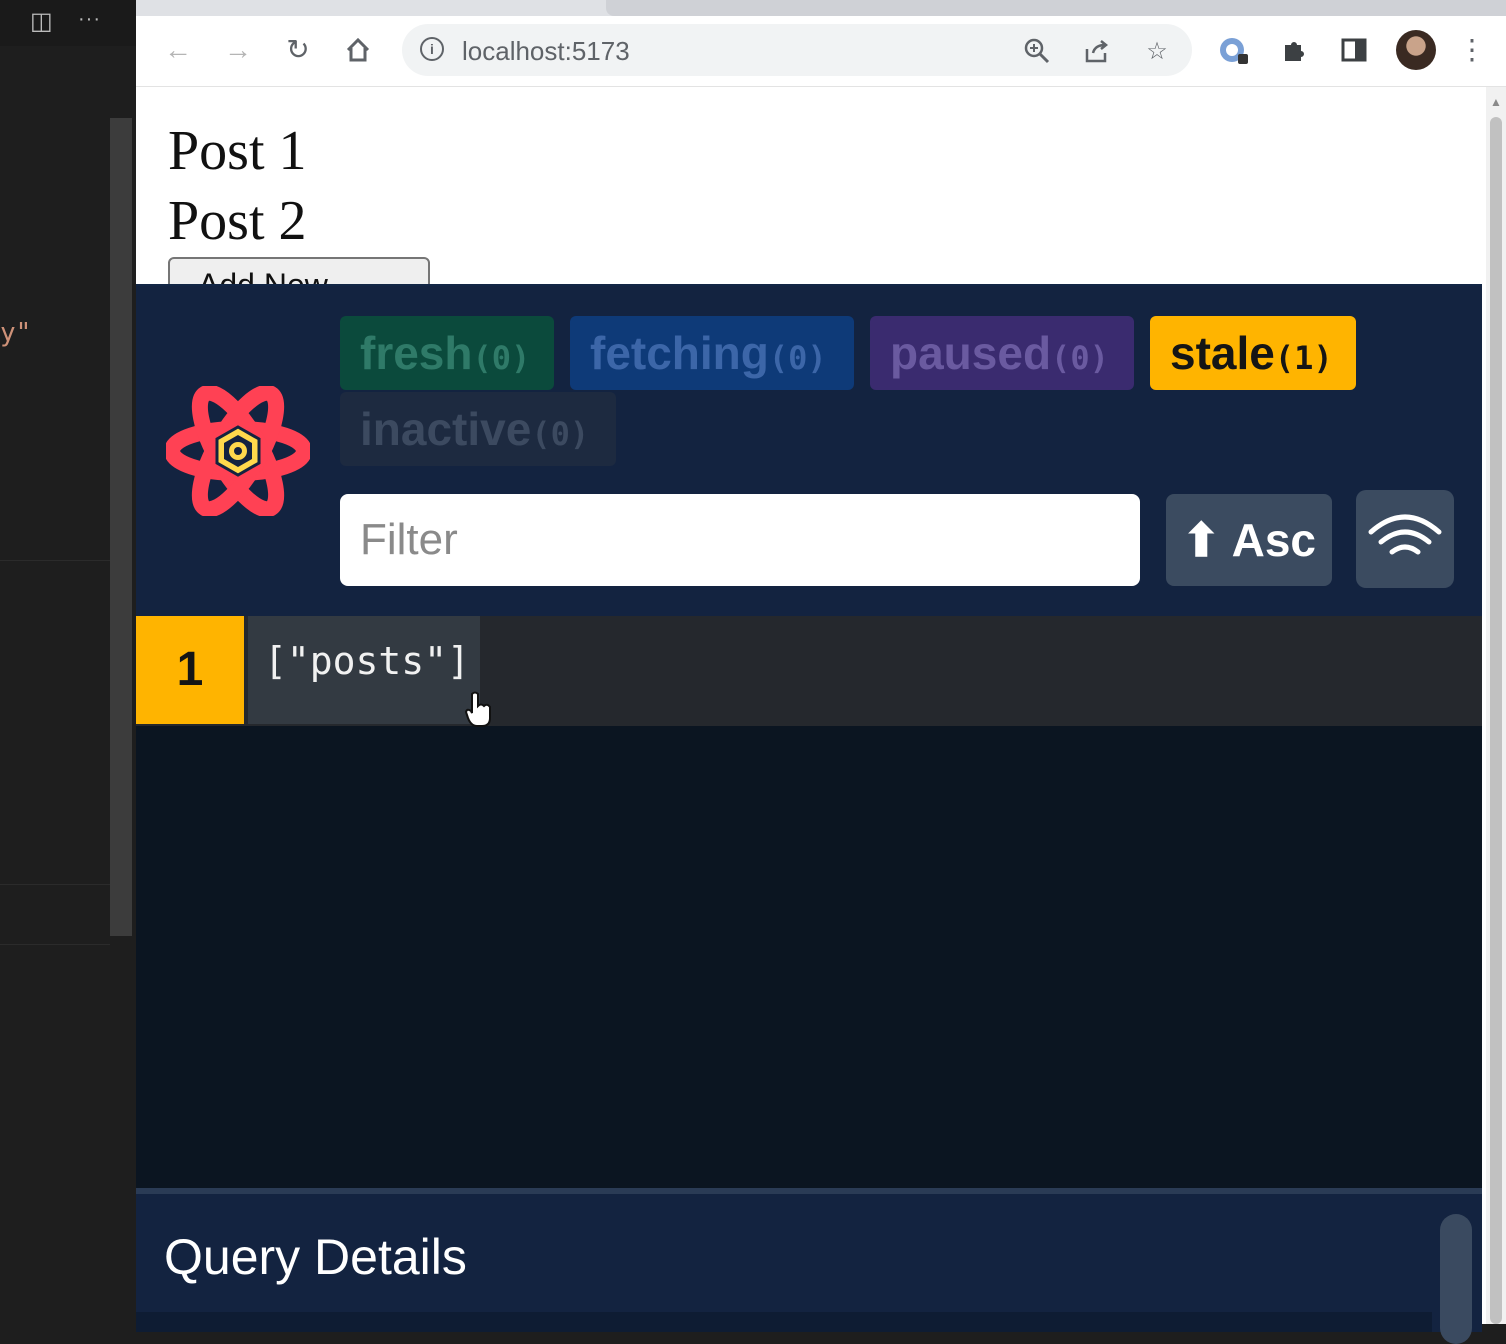 The height and width of the screenshot is (1344, 1506). I want to click on code-editor-strip: ◫ ··· y", so click(68, 662).